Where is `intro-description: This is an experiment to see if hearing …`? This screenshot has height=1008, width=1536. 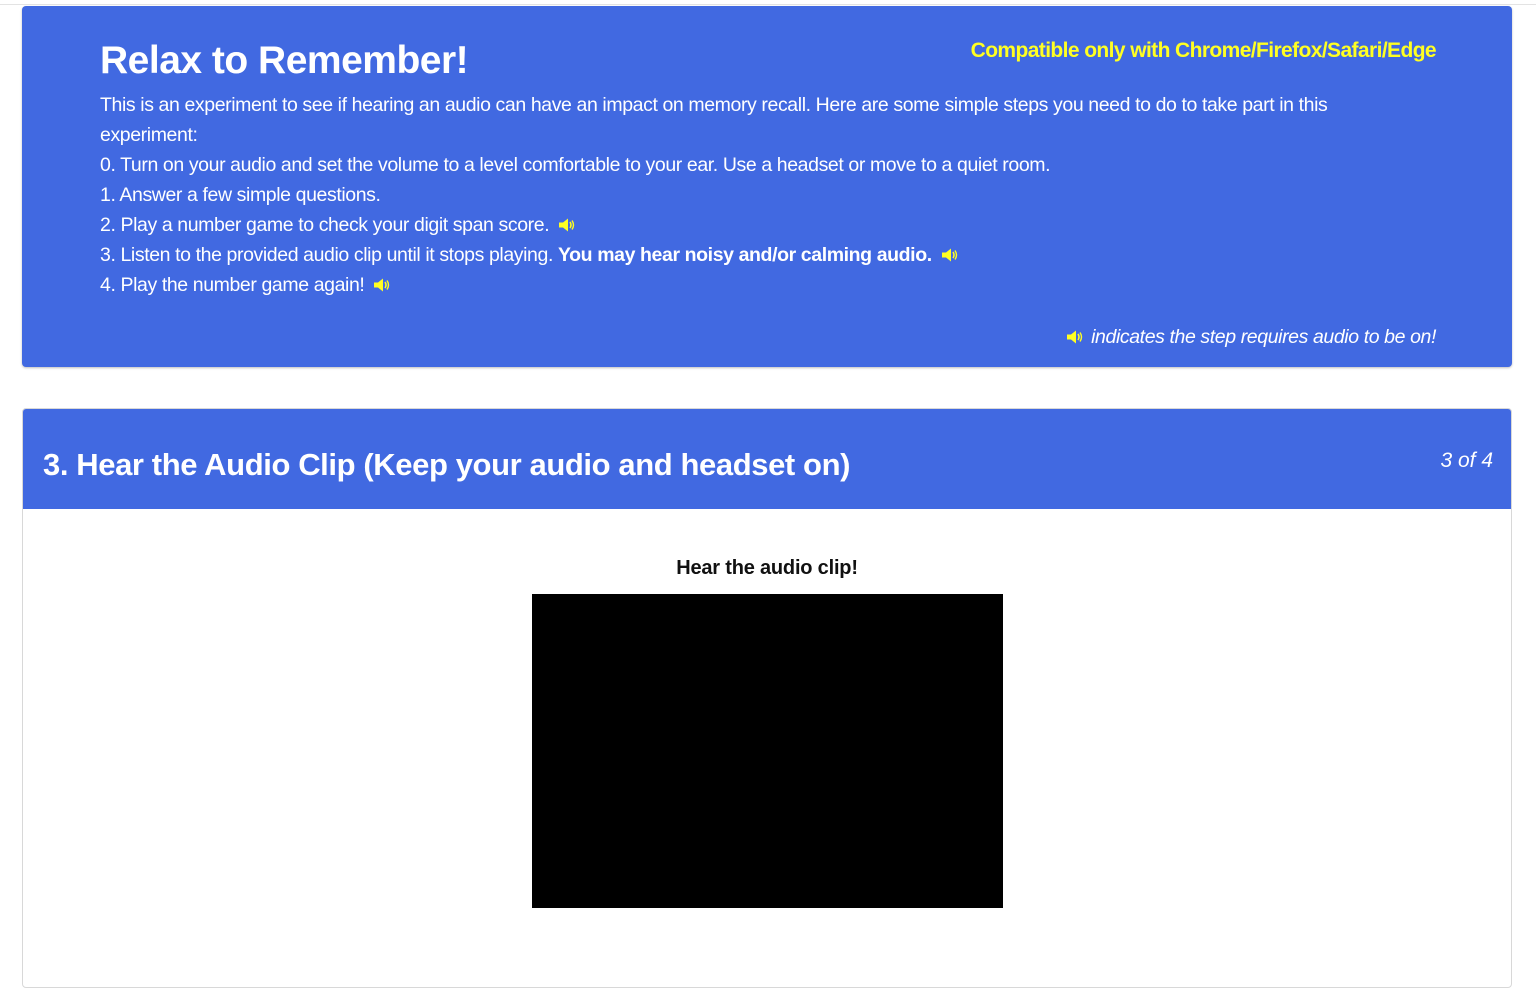
intro-description: This is an experiment to see if hearing … is located at coordinates (714, 120).